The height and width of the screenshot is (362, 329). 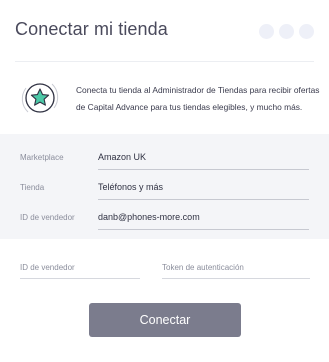 I want to click on seller-id-field-label: ID de vendedor, so click(x=47, y=267).